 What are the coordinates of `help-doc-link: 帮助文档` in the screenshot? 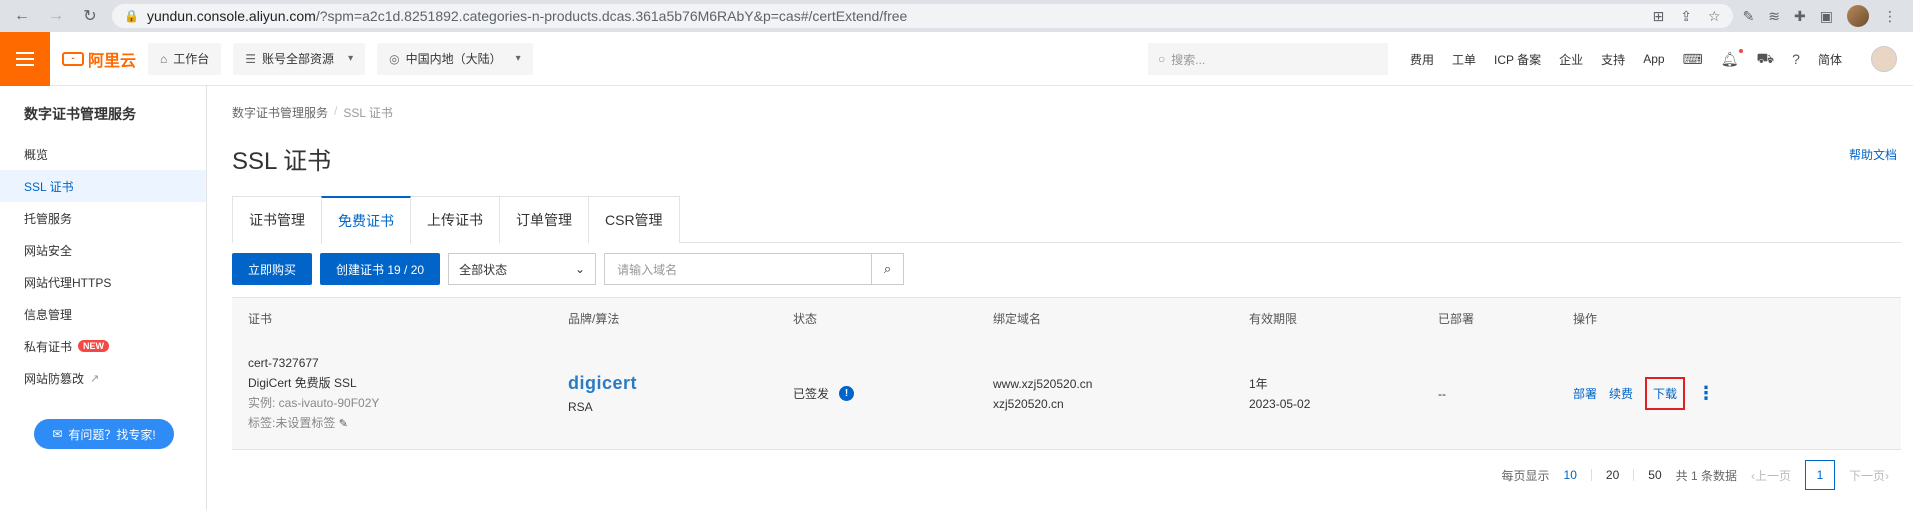 It's located at (1873, 154).